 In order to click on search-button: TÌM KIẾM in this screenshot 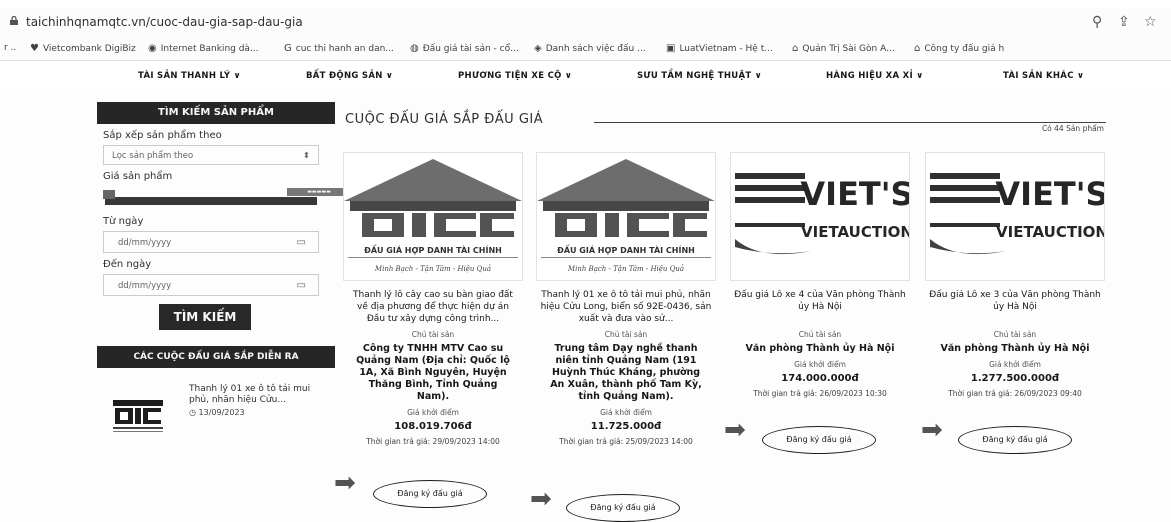, I will do `click(205, 317)`.